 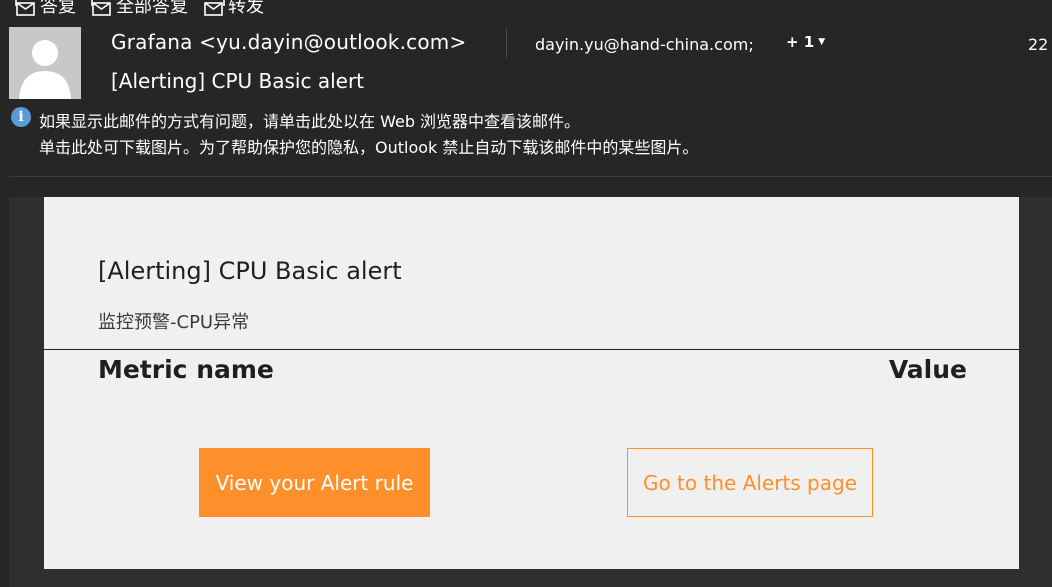 I want to click on reply-all-button: 全部答复, so click(x=139, y=9).